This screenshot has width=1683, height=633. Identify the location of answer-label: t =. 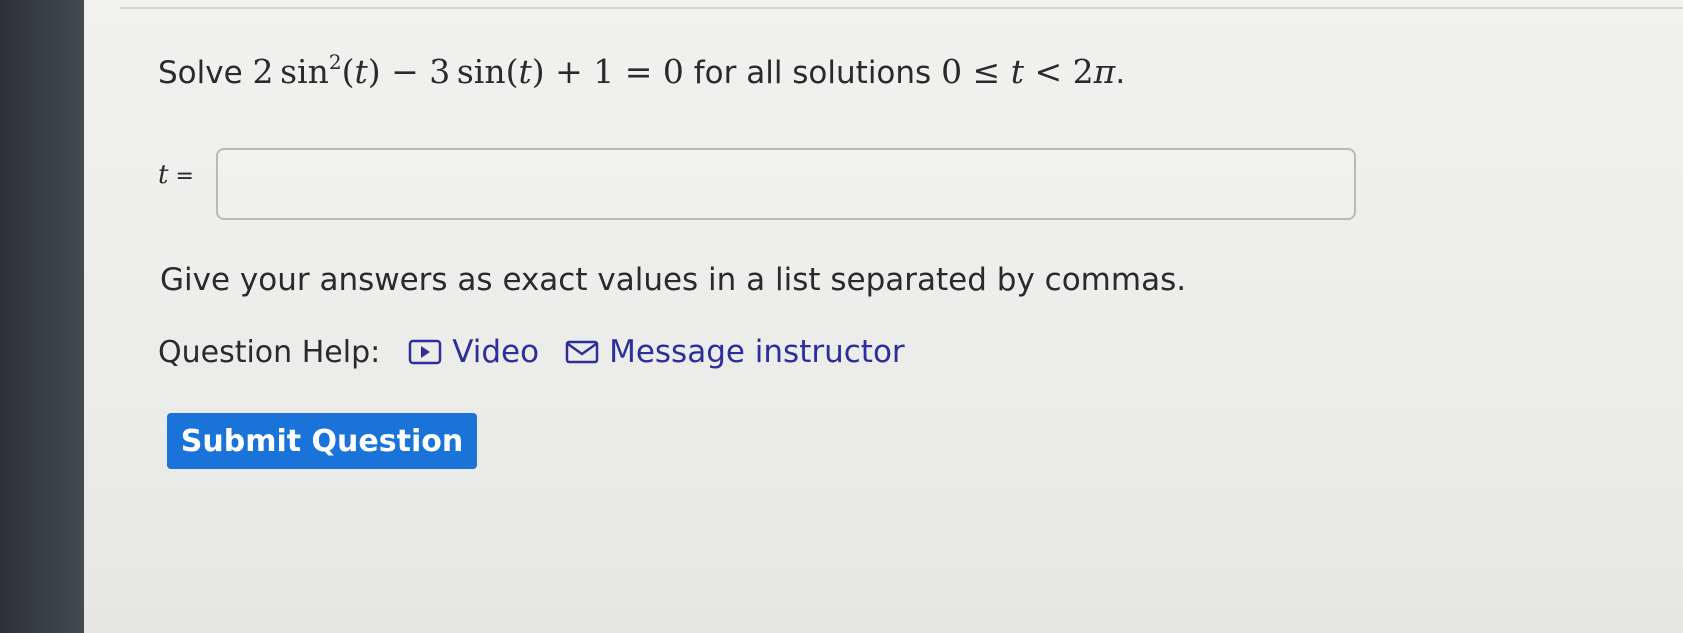
(176, 175).